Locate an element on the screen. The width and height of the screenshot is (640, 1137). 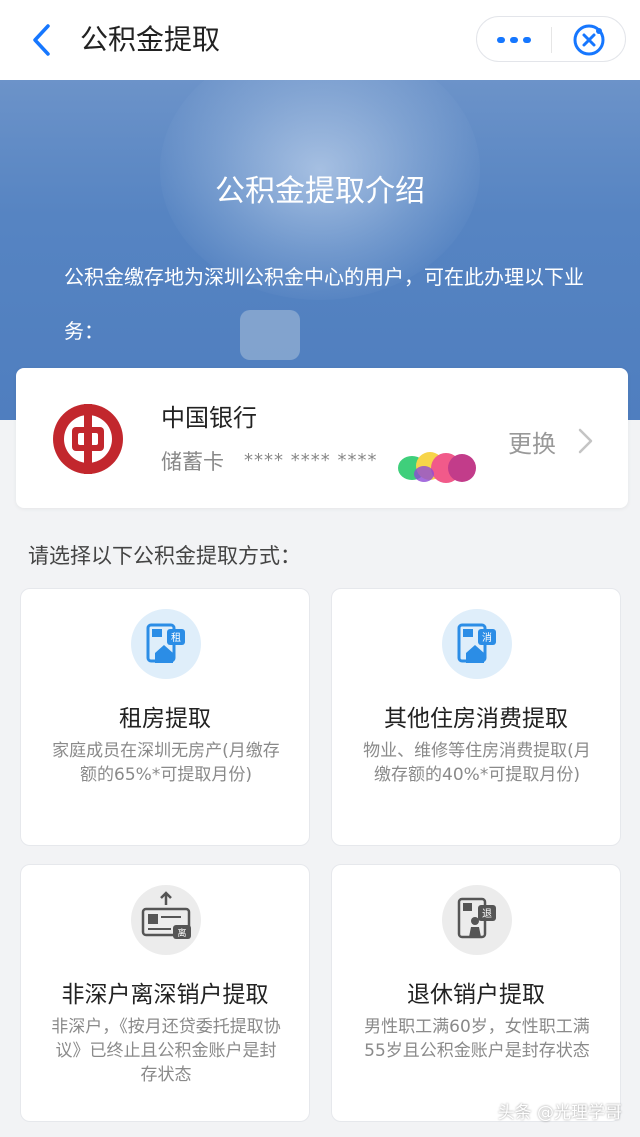
bank-of-china-logo is located at coordinates (88, 439).